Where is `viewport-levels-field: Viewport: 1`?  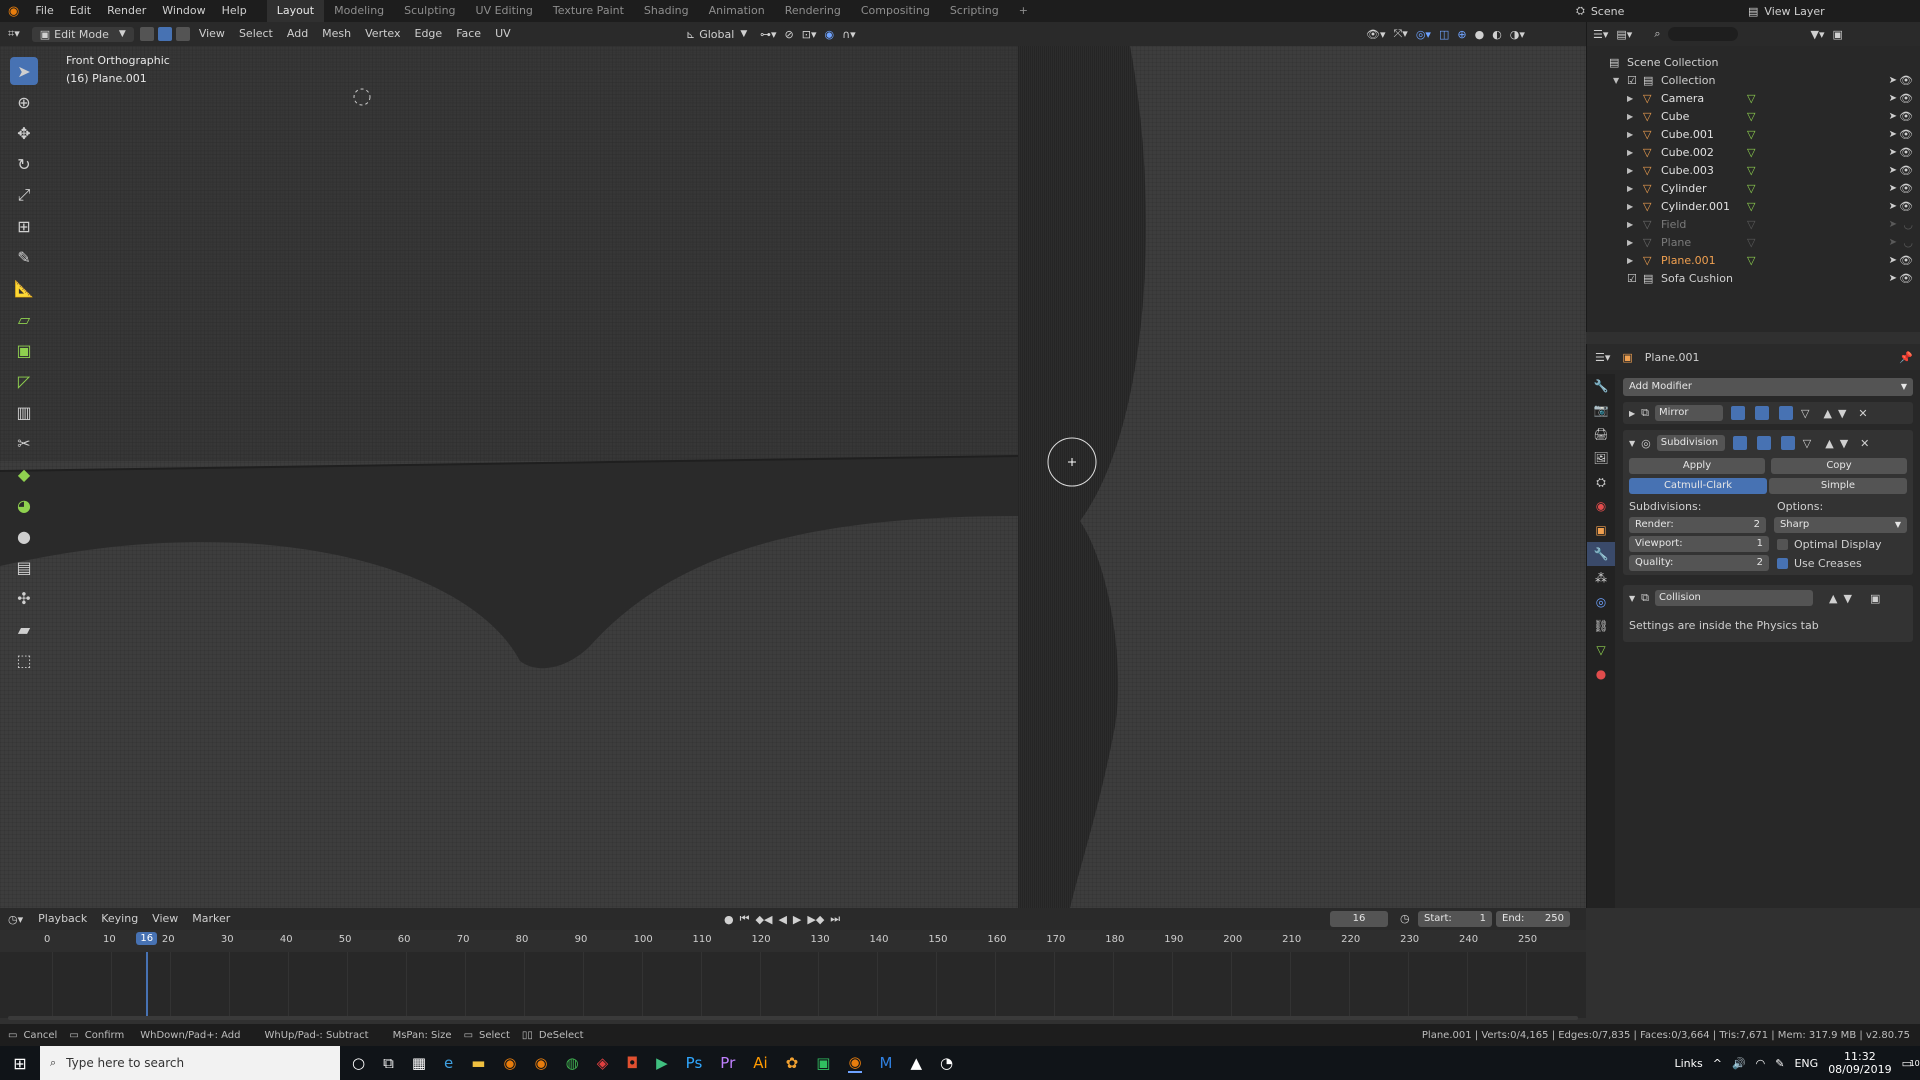
viewport-levels-field: Viewport: 1 is located at coordinates (1699, 544).